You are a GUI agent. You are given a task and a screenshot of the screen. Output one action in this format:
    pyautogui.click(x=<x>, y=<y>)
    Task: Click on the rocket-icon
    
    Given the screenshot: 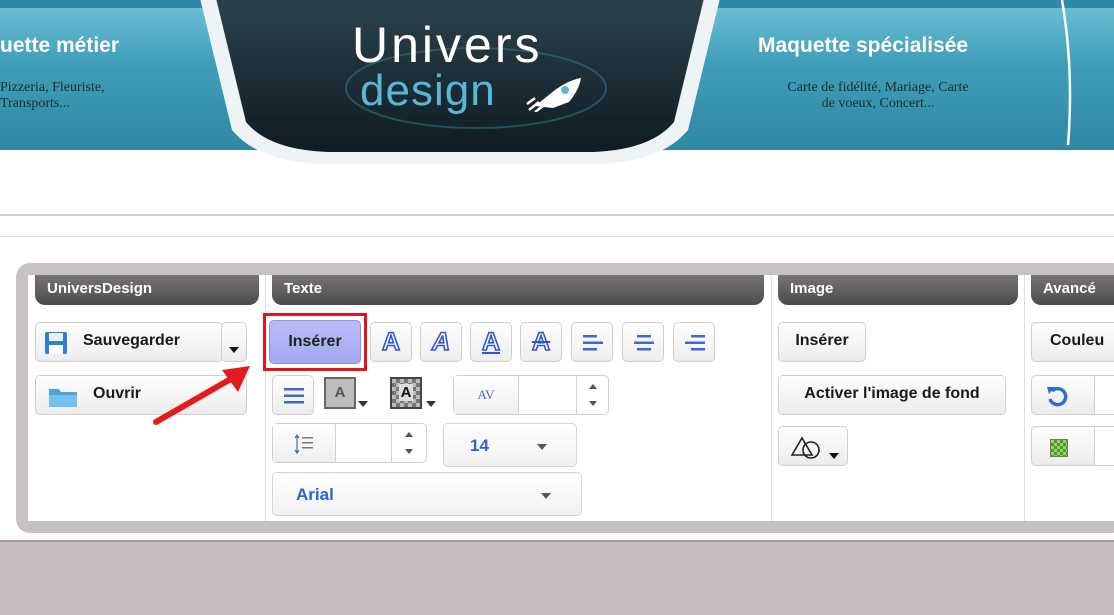 What is the action you would take?
    pyautogui.click(x=553, y=95)
    